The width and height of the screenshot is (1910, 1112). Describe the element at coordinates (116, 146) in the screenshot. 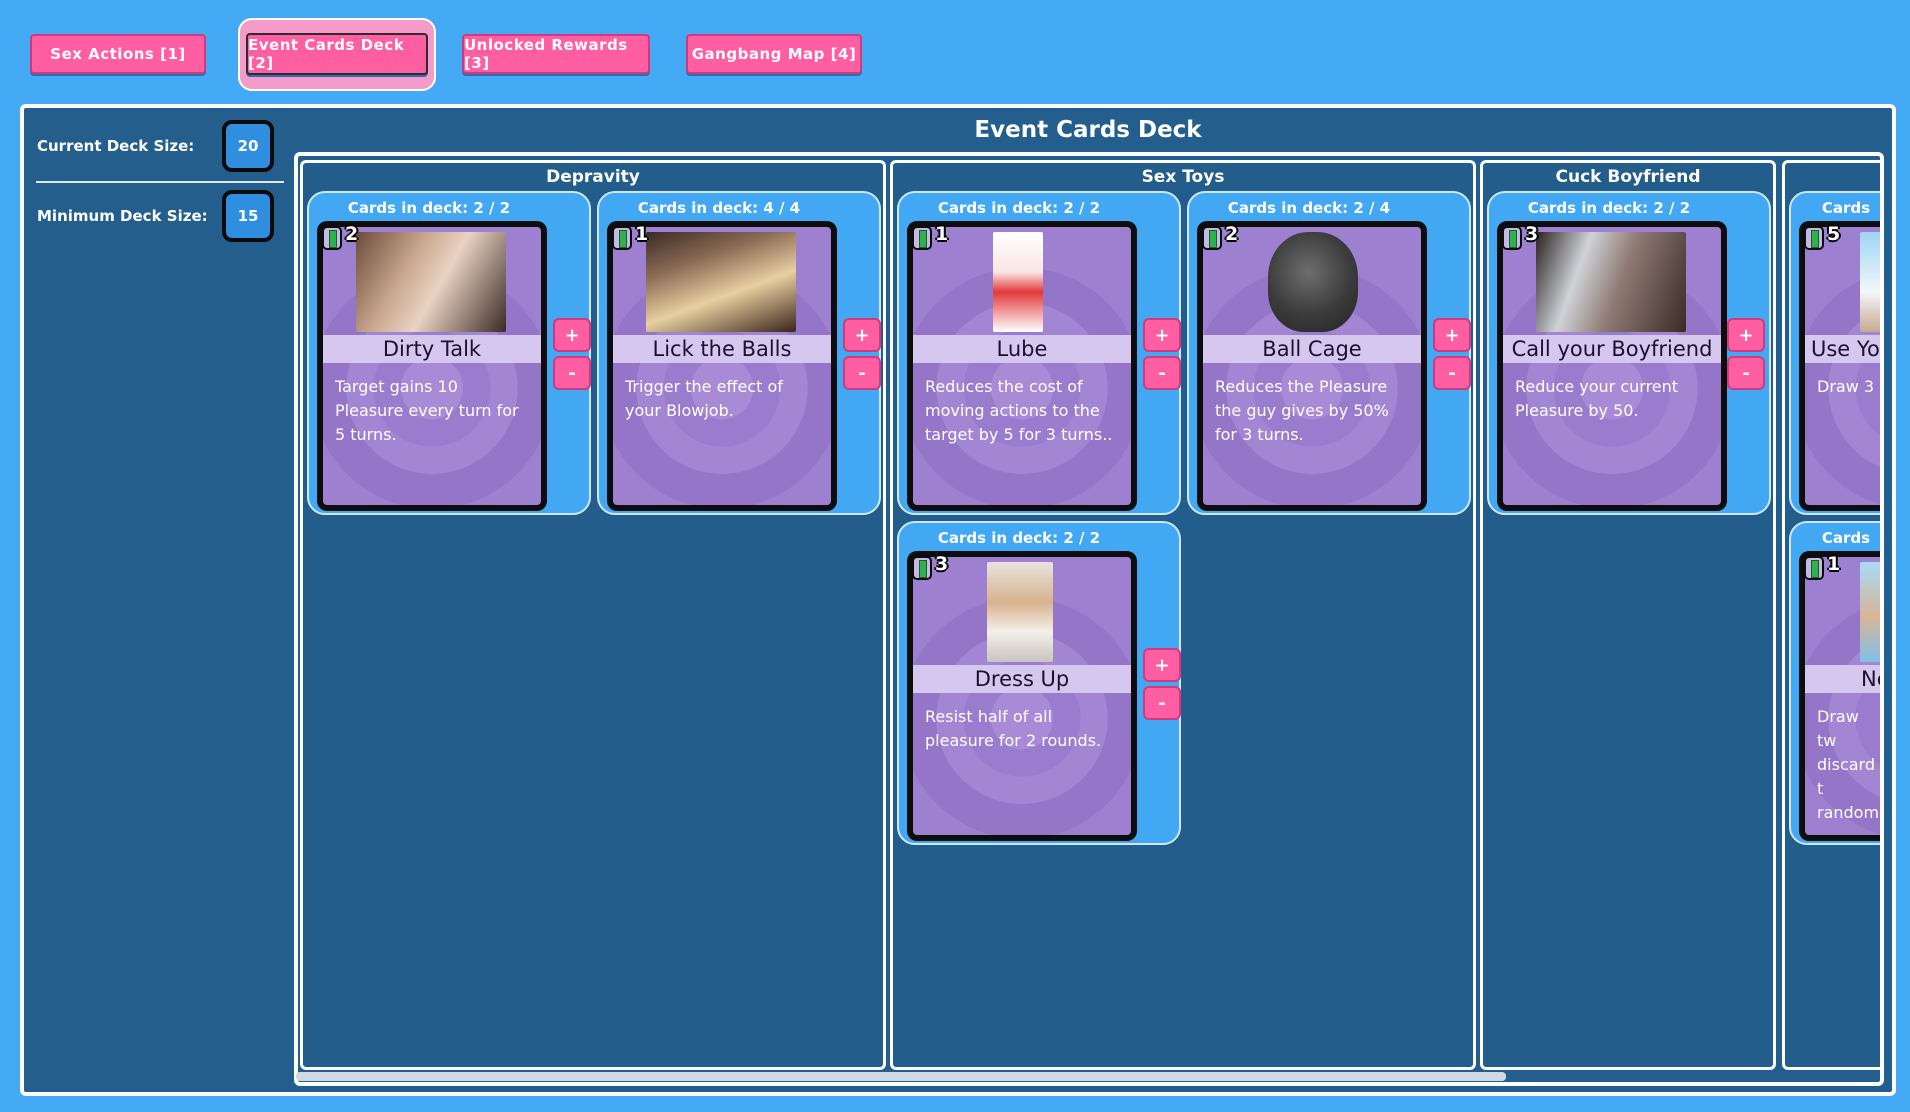

I see `current-deck-size-label: Current Deck Size:` at that location.